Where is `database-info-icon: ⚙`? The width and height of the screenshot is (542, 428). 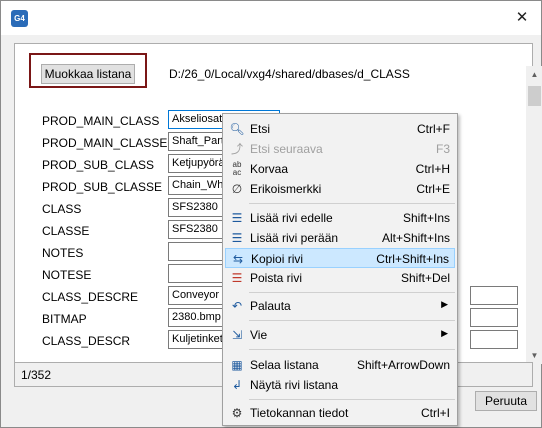 database-info-icon: ⚙ is located at coordinates (237, 413).